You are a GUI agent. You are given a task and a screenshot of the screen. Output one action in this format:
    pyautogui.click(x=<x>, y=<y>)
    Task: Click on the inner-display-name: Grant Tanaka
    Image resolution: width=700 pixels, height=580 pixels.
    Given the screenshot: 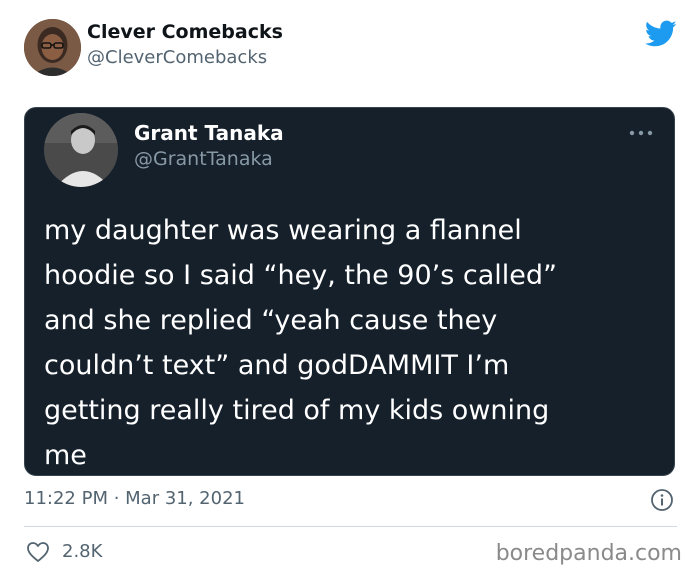 What is the action you would take?
    pyautogui.click(x=209, y=133)
    